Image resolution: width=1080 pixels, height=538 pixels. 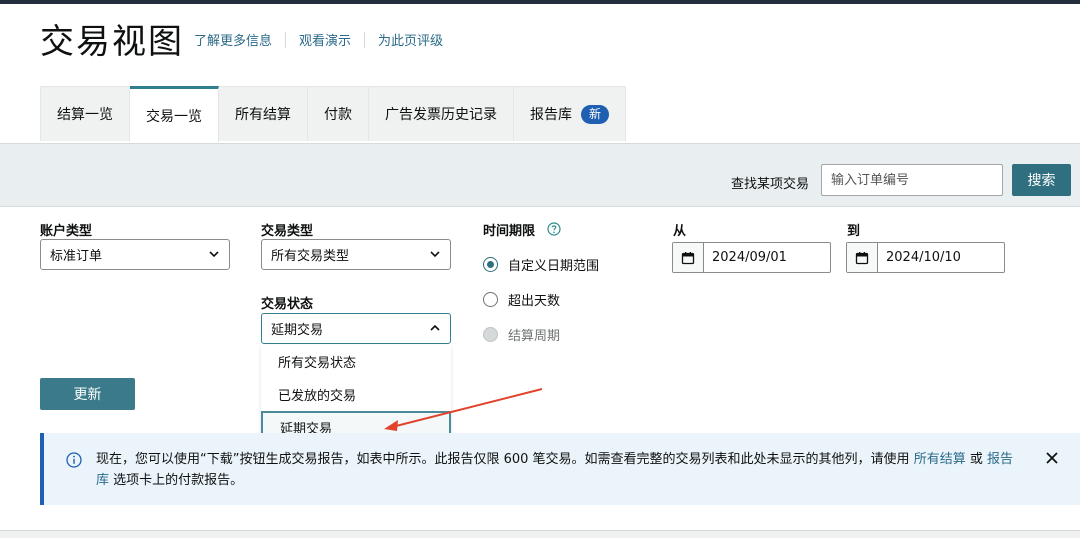 What do you see at coordinates (66, 231) in the screenshot?
I see `account-type-label: 账户类型` at bounding box center [66, 231].